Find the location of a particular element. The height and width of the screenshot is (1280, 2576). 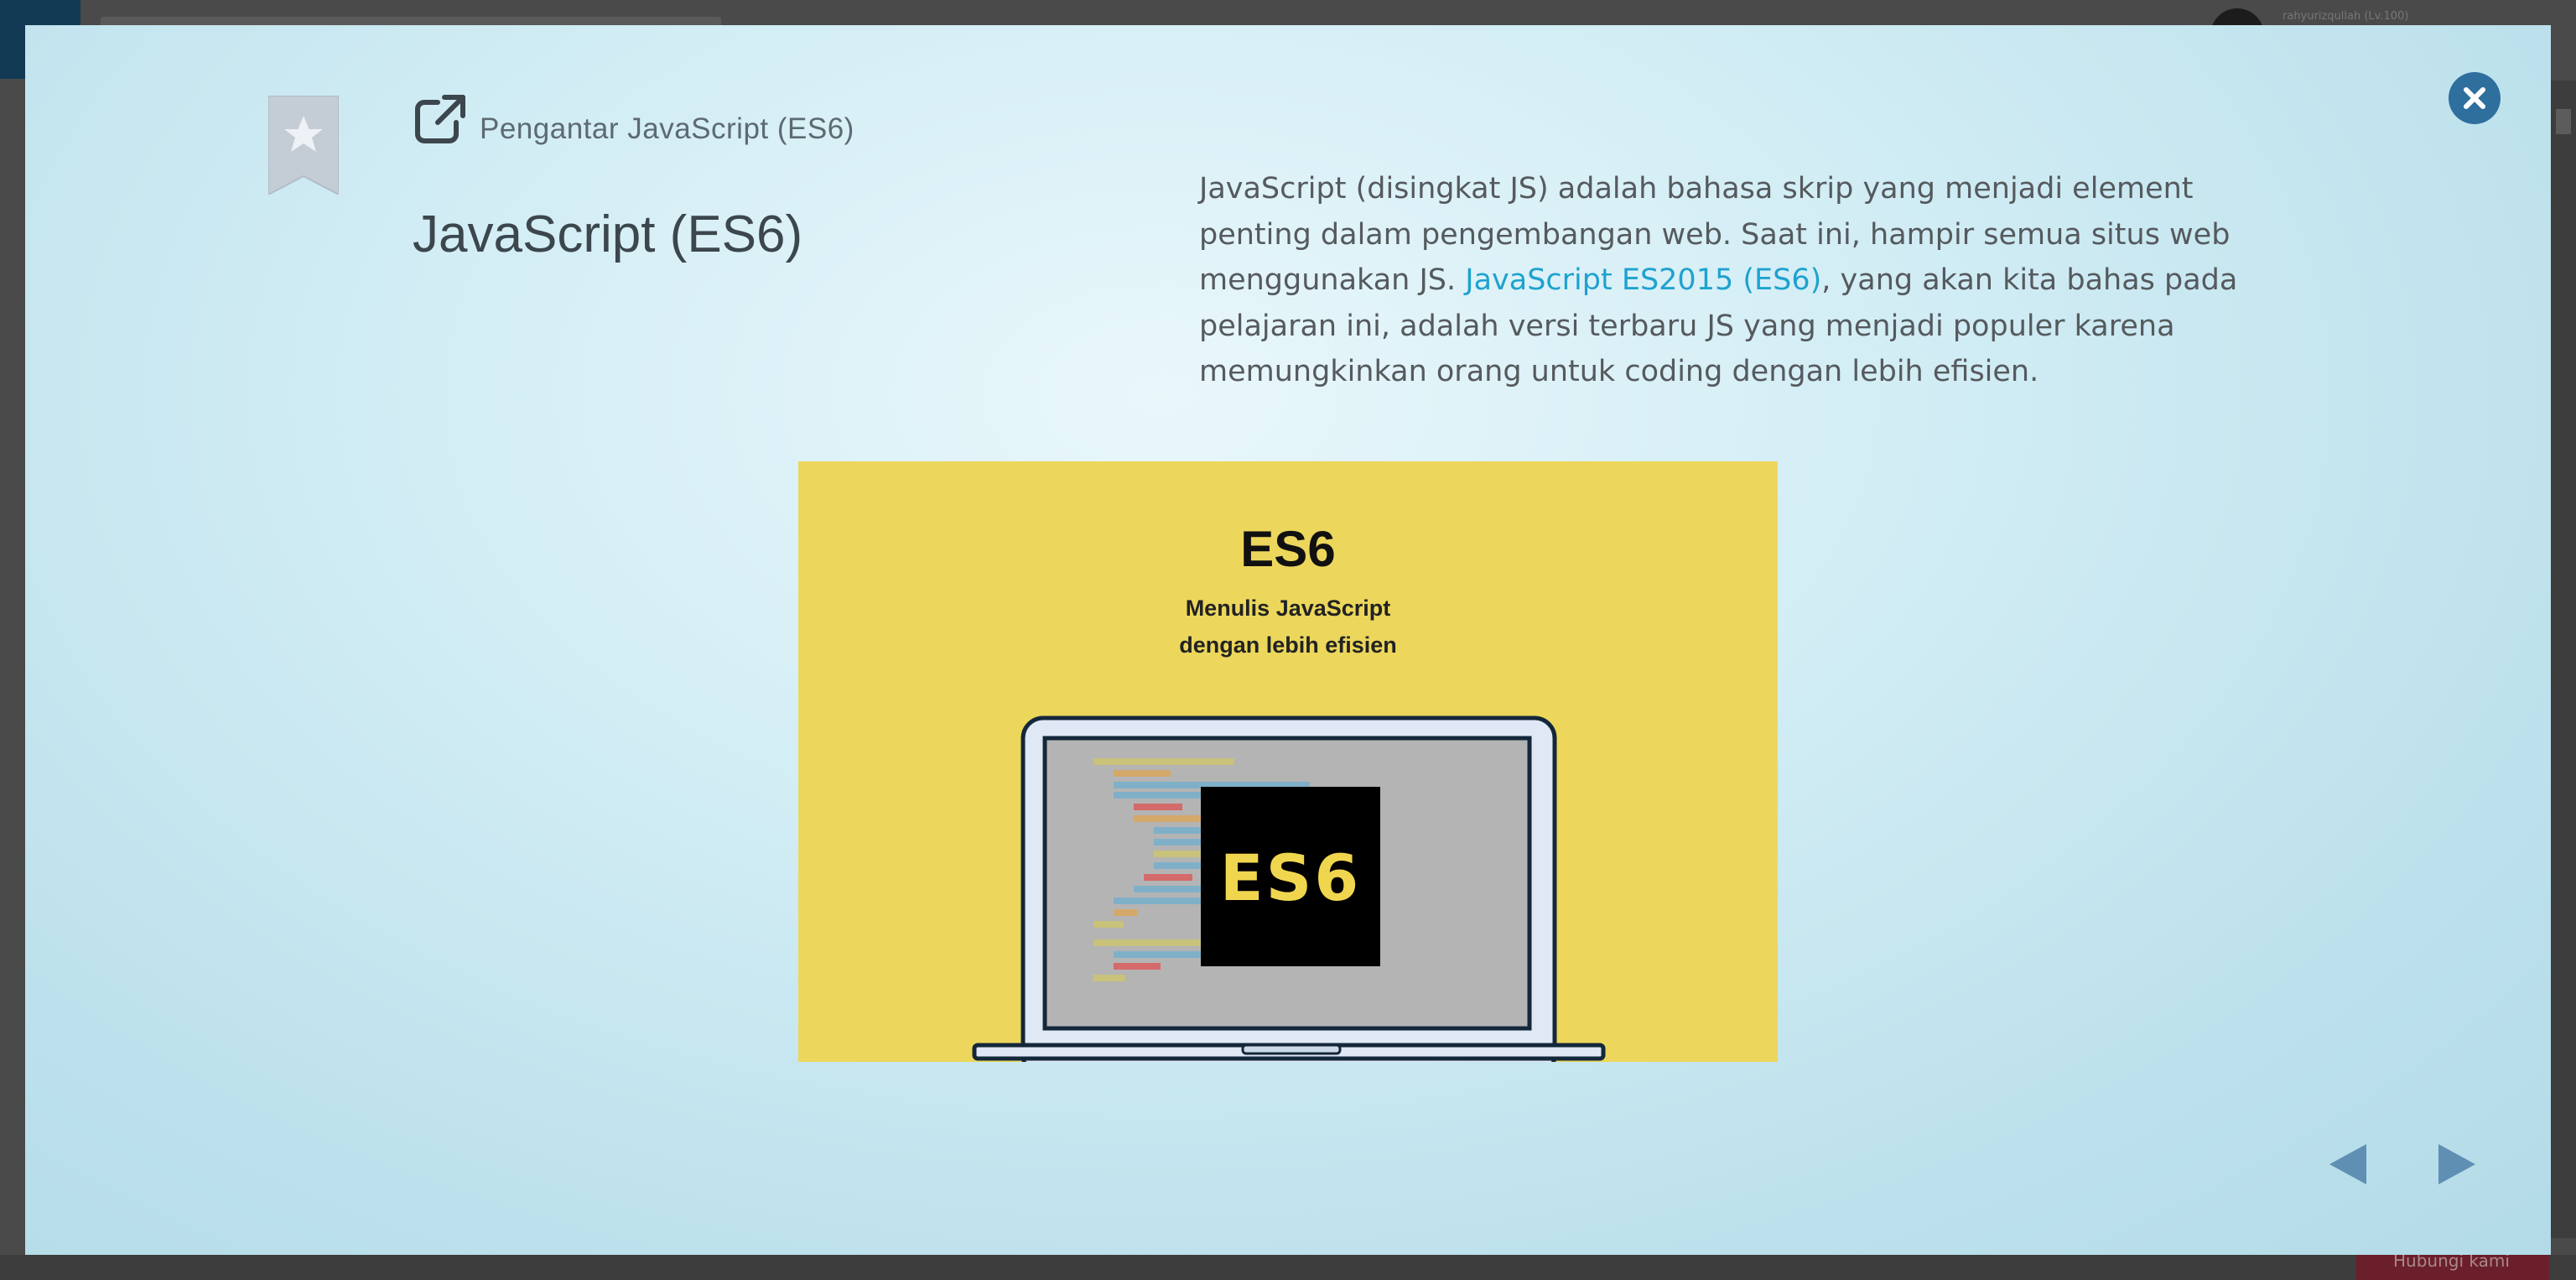

background-scrollbar is located at coordinates (2563, 659).